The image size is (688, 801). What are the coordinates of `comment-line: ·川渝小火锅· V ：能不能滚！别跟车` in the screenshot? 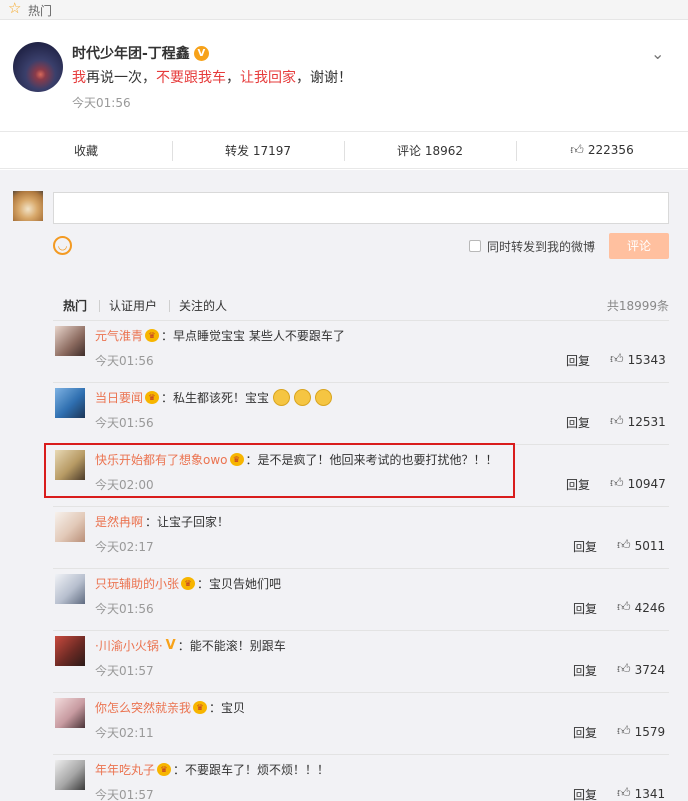 It's located at (190, 645).